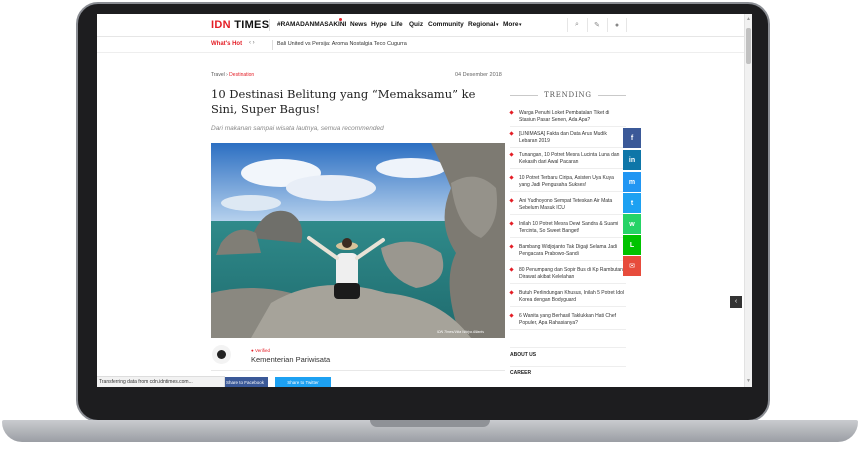 This screenshot has width=860, height=475. I want to click on nav-life: Life, so click(397, 24).